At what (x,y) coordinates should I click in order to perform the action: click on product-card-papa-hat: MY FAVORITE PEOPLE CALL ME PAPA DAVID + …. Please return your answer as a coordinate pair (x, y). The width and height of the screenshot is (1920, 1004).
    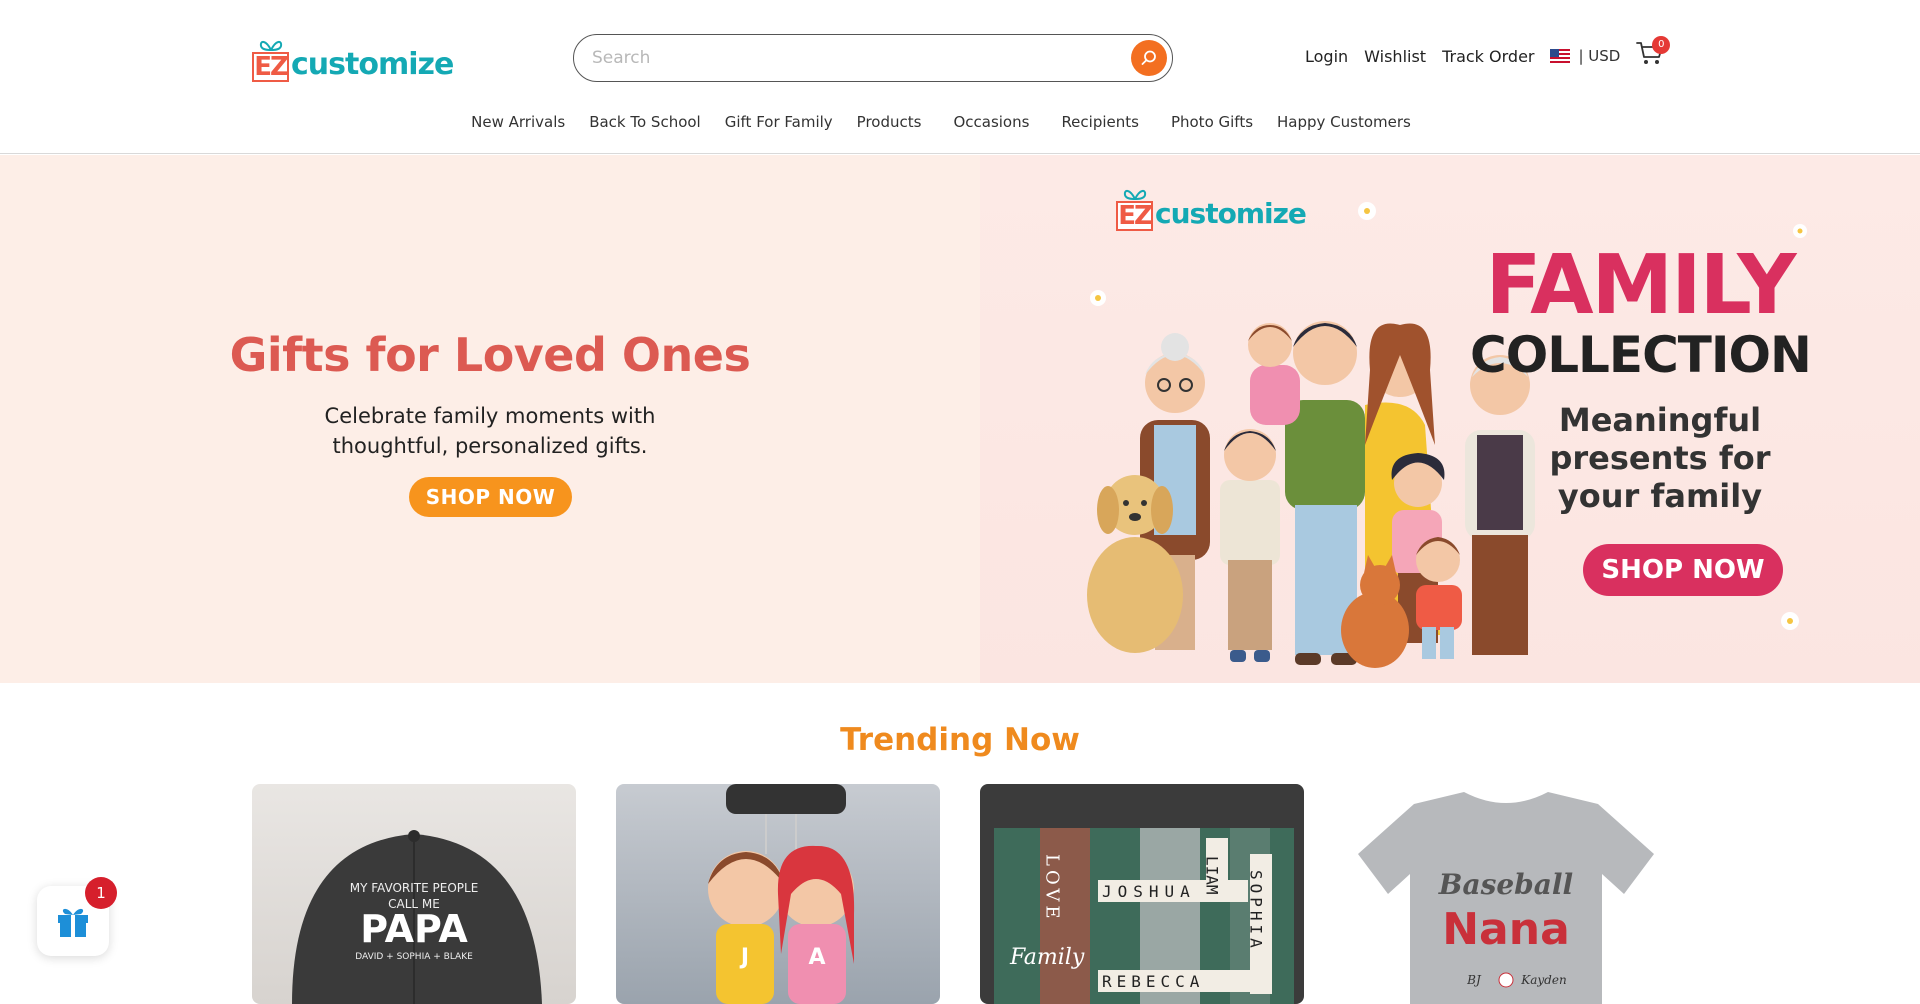
    Looking at the image, I should click on (414, 894).